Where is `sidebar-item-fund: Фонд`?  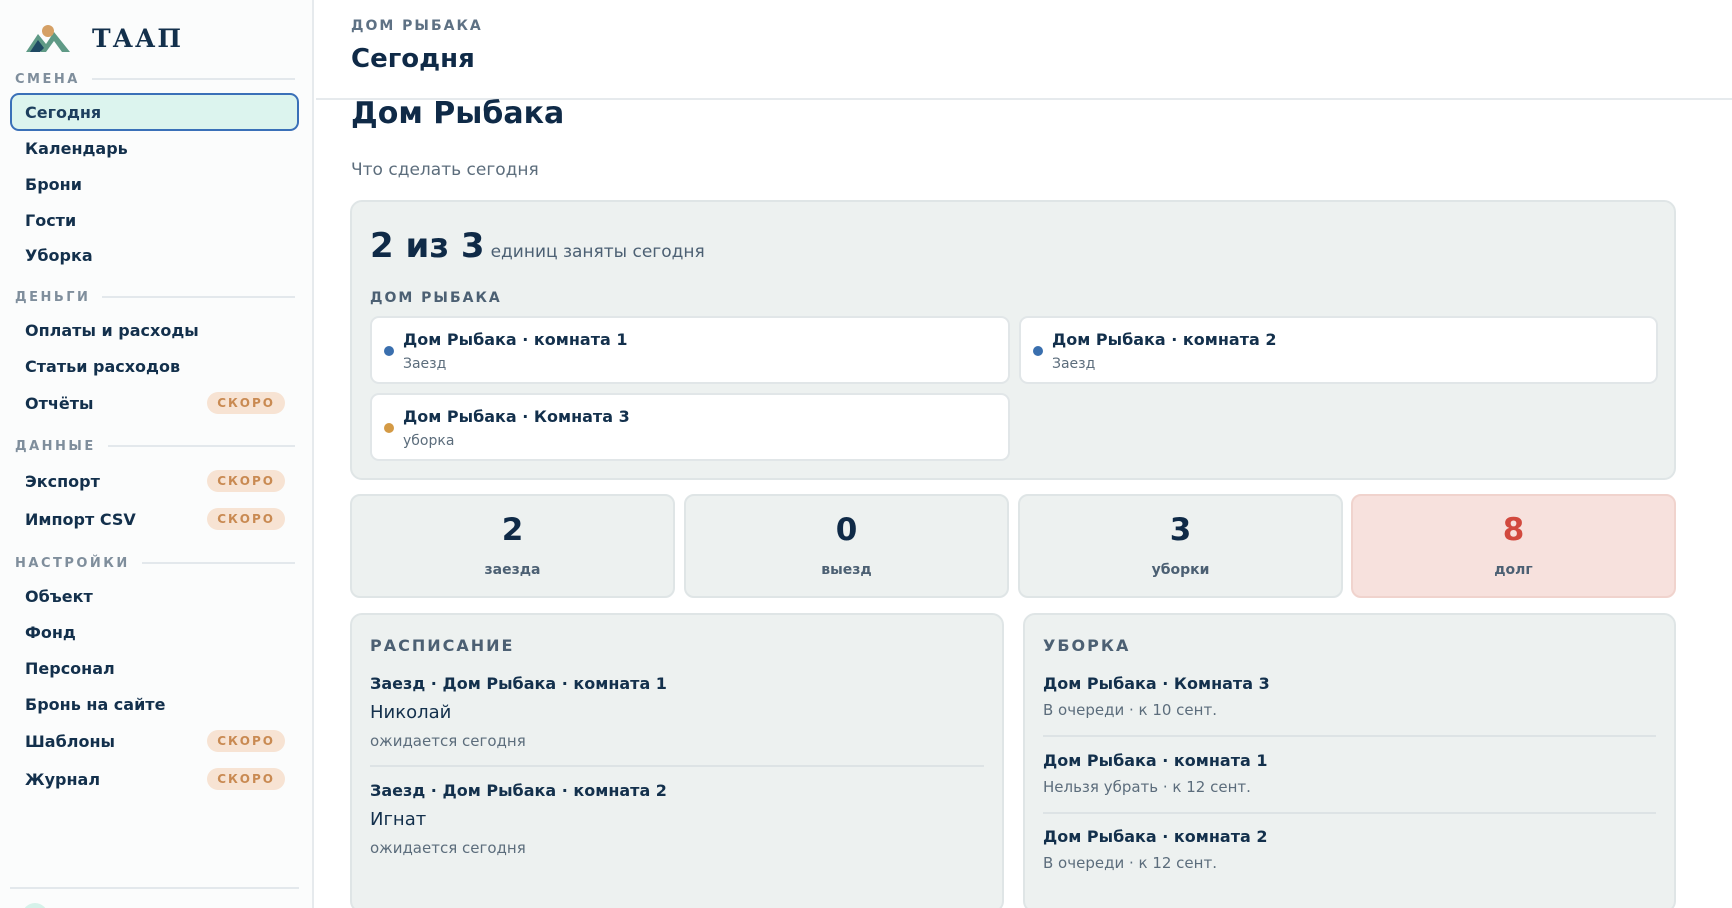 sidebar-item-fund: Фонд is located at coordinates (154, 632).